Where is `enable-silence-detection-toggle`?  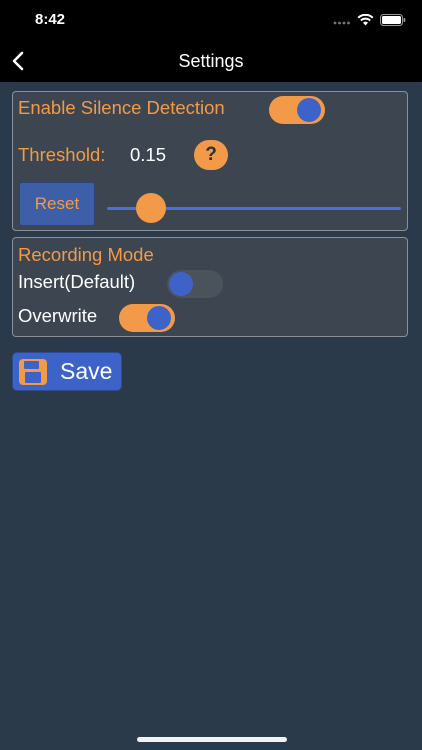
enable-silence-detection-toggle is located at coordinates (297, 110).